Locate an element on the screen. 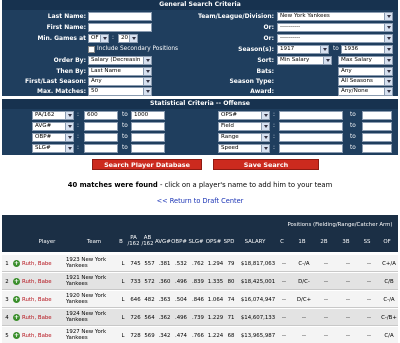 Image resolution: width=400 pixels, height=343 pixels. col-obp: OBP# is located at coordinates (179, 242).